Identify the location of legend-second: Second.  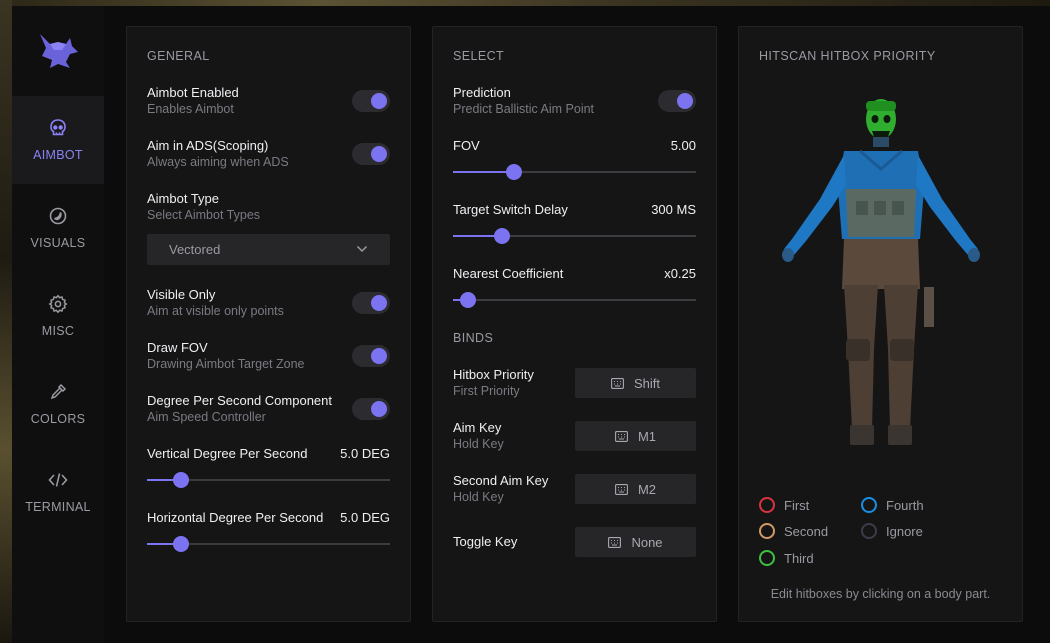
(793, 531).